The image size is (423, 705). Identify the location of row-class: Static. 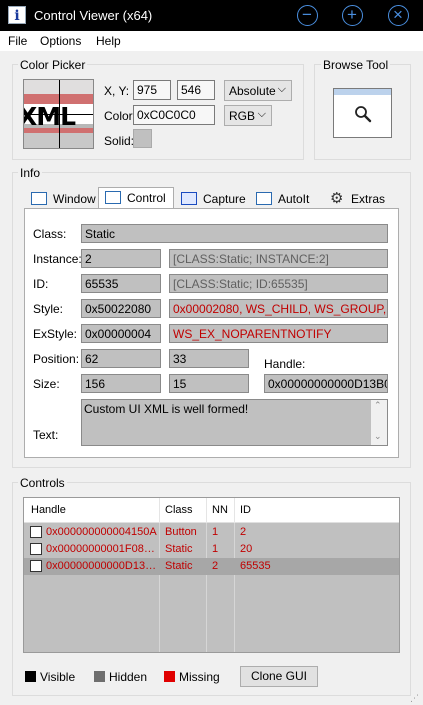
(179, 566).